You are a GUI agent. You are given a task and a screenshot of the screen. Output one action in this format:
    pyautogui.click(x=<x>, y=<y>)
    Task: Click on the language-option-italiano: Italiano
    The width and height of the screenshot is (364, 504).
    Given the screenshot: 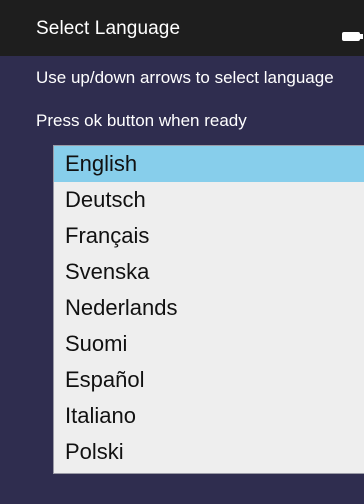 What is the action you would take?
    pyautogui.click(x=209, y=416)
    